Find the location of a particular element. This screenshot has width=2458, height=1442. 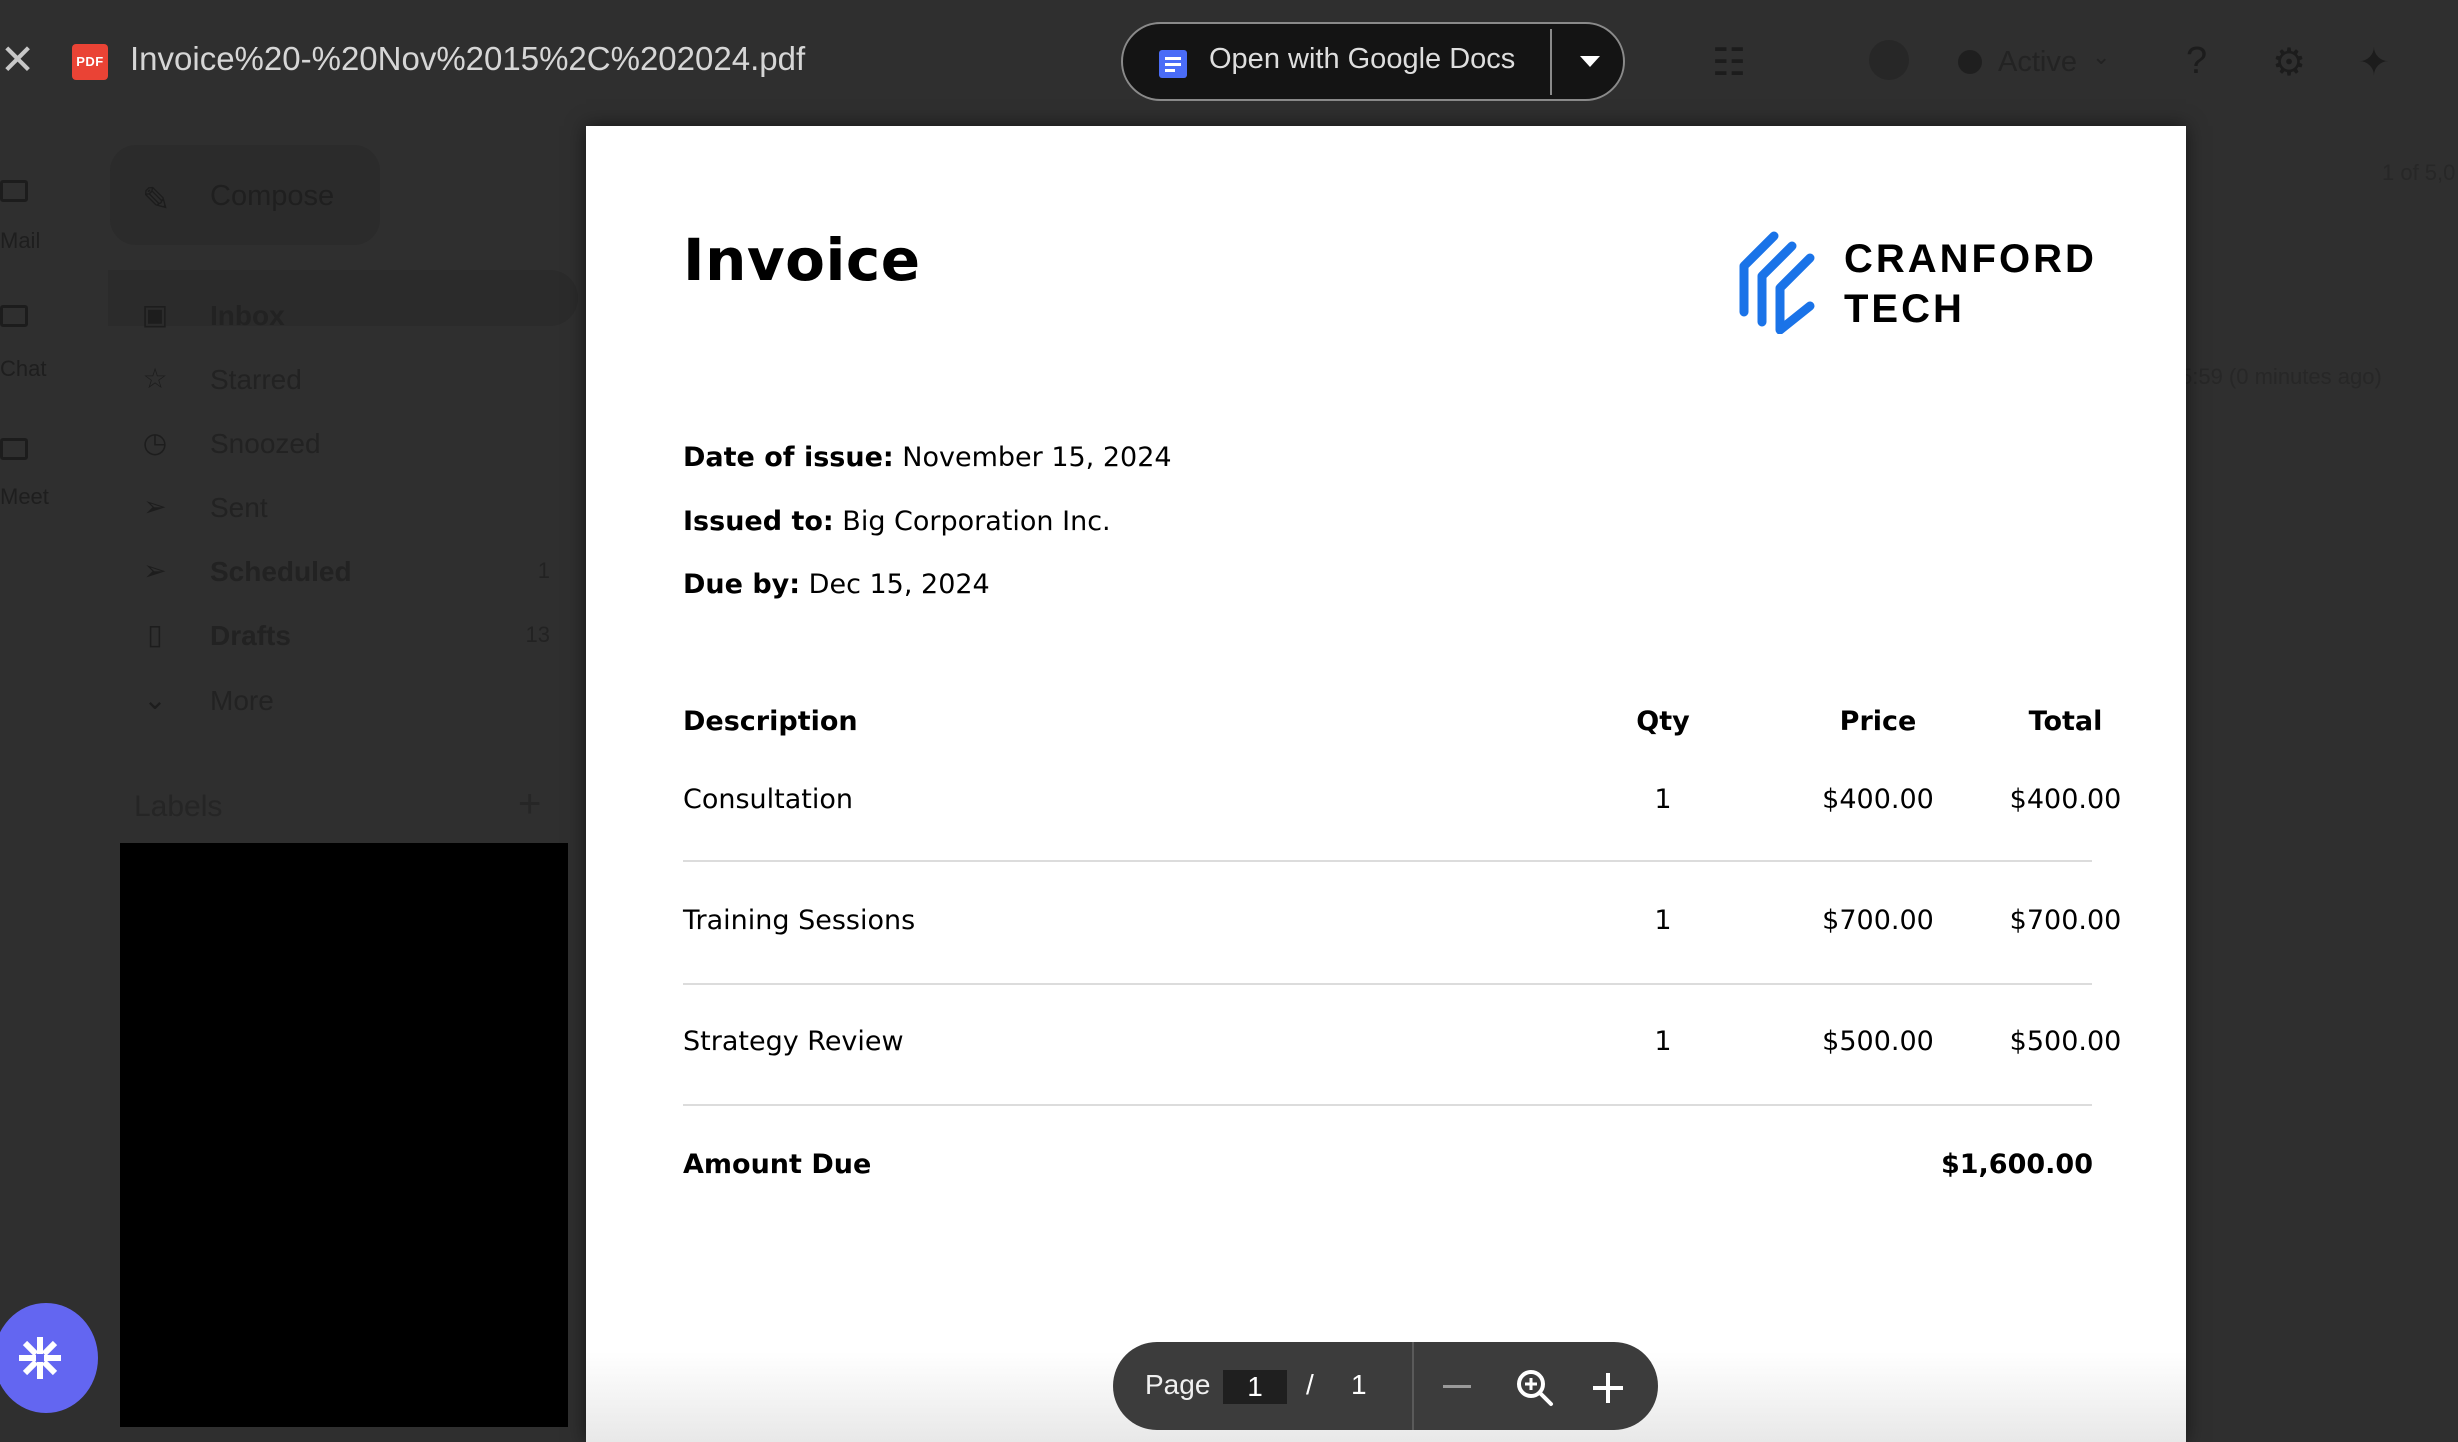

company-name-line2: TECH is located at coordinates (1904, 309).